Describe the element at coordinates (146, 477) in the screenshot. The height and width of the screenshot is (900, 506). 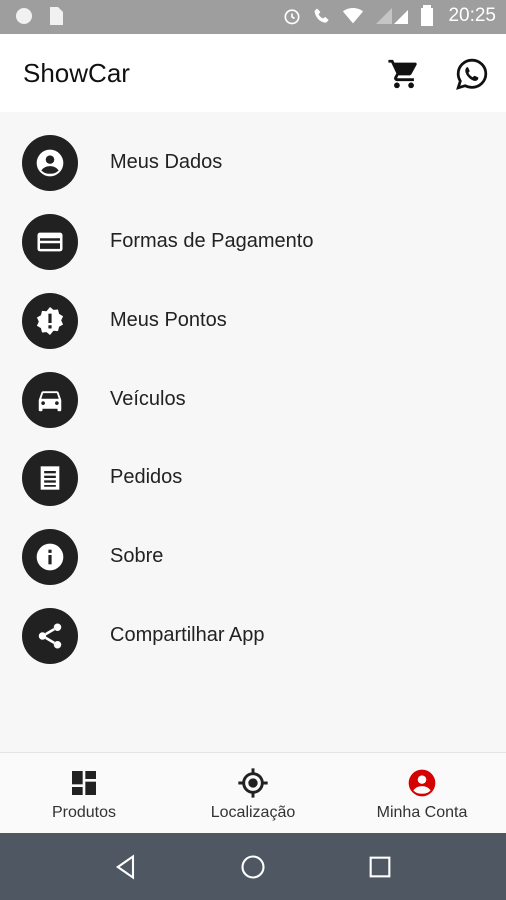
I see `menu-item-label: Pedidos` at that location.